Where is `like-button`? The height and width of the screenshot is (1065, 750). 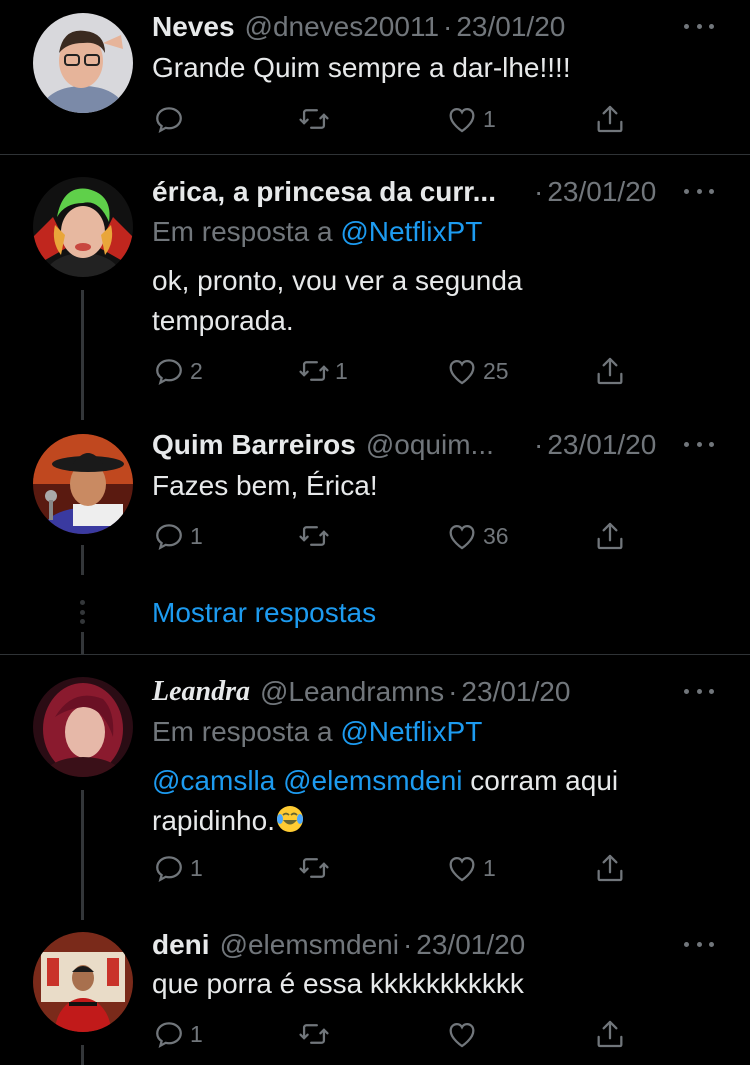
like-button is located at coordinates (464, 1034).